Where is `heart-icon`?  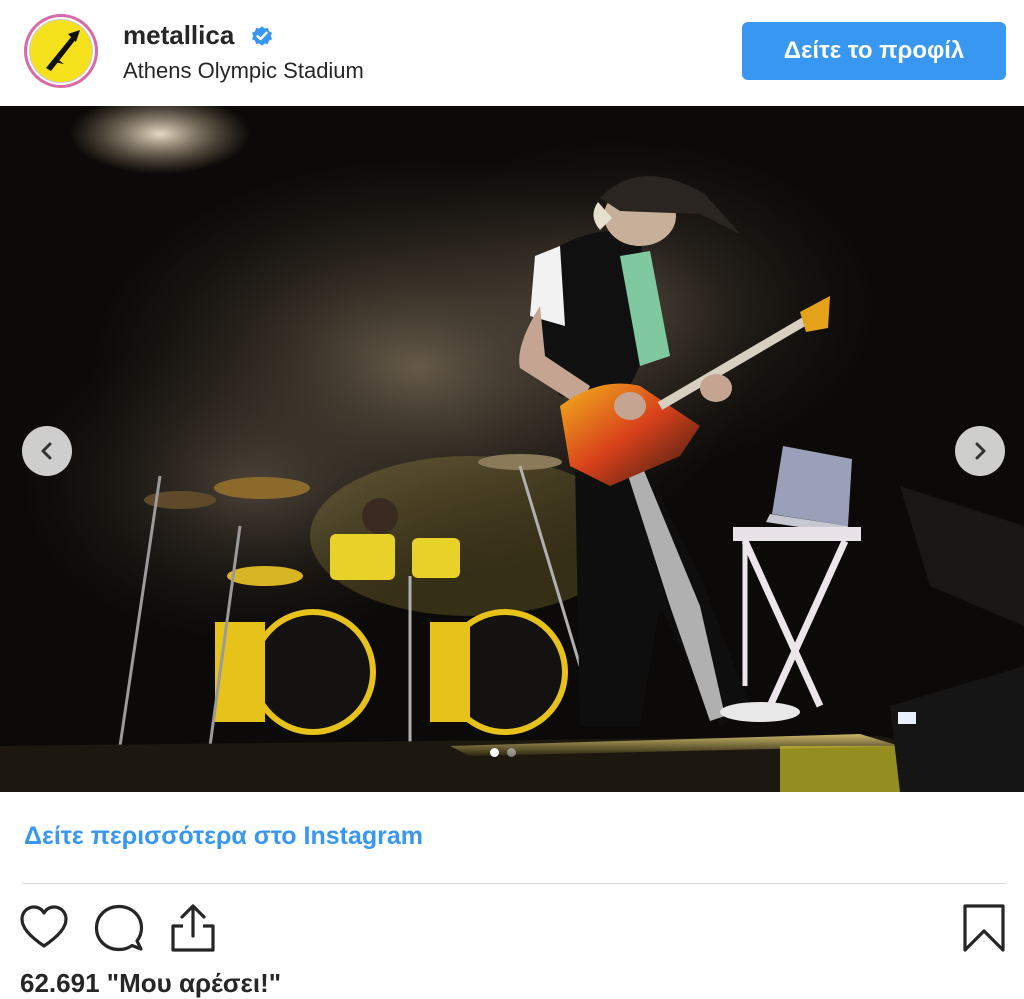
heart-icon is located at coordinates (44, 928).